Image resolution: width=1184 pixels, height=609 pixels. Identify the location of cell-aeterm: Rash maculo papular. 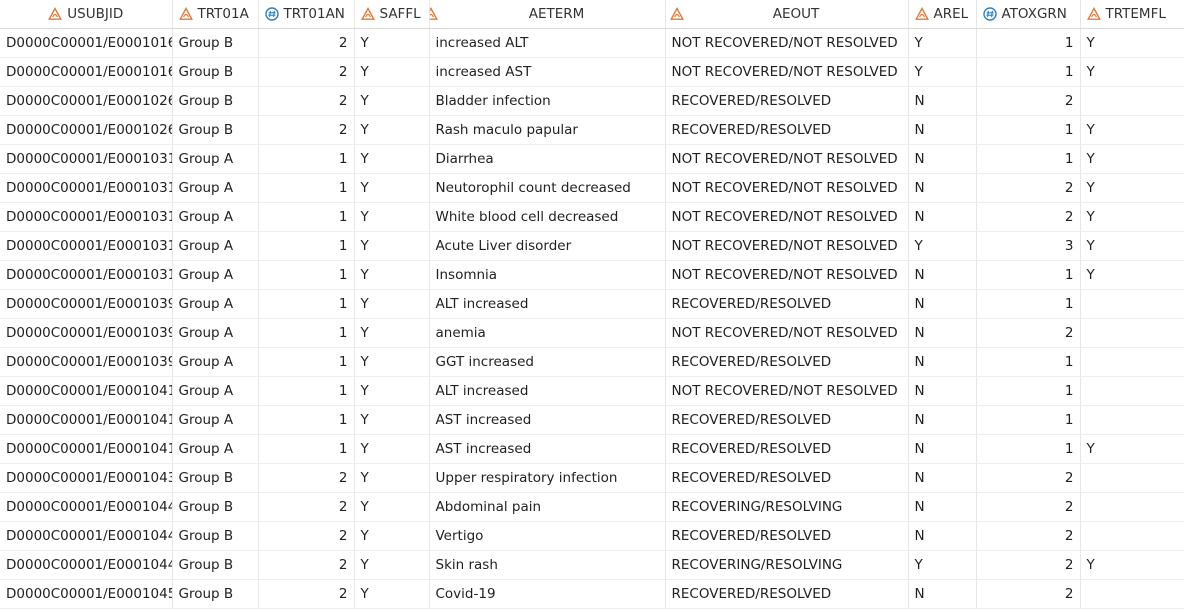
(547, 130).